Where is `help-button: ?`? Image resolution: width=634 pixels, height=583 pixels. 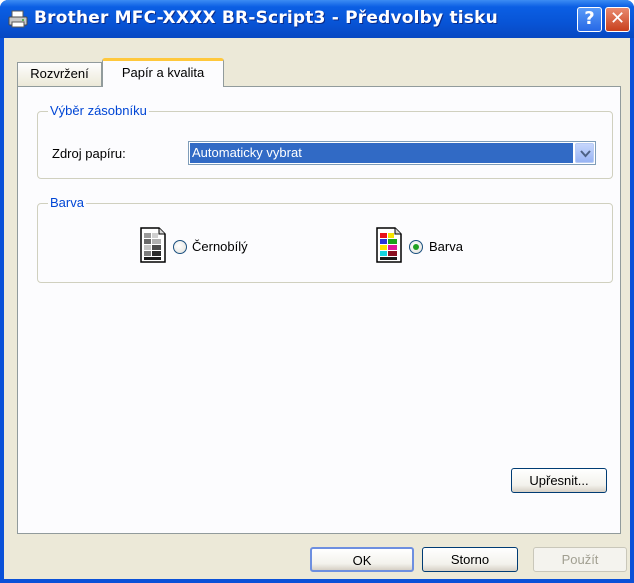 help-button: ? is located at coordinates (589, 19).